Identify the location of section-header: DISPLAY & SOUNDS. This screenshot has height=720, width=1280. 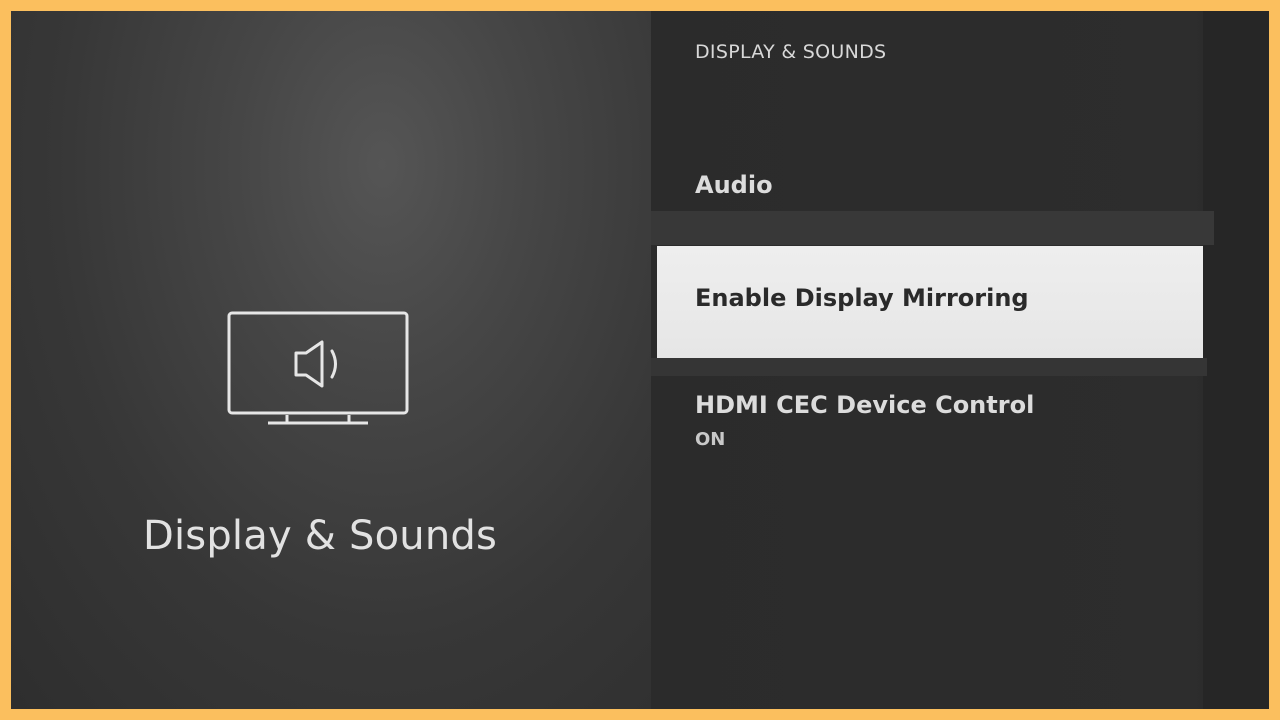
(791, 52).